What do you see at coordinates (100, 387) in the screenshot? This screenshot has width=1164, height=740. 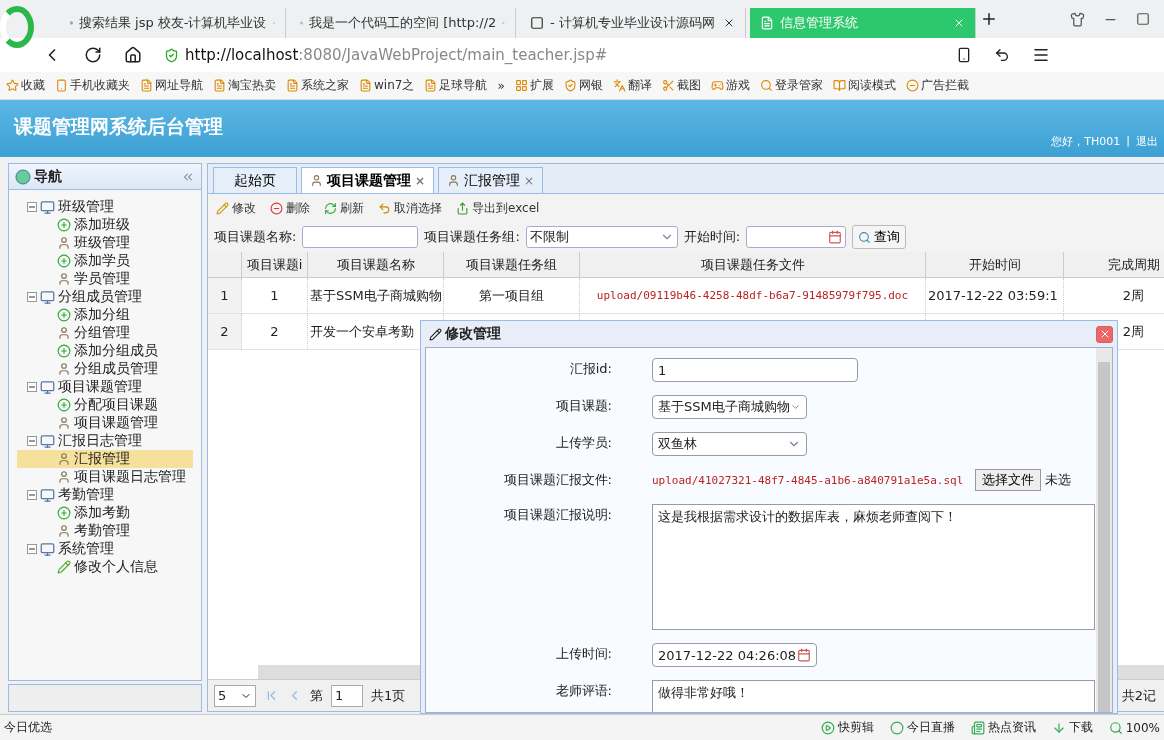 I see `tree-group: 项目课题管理` at bounding box center [100, 387].